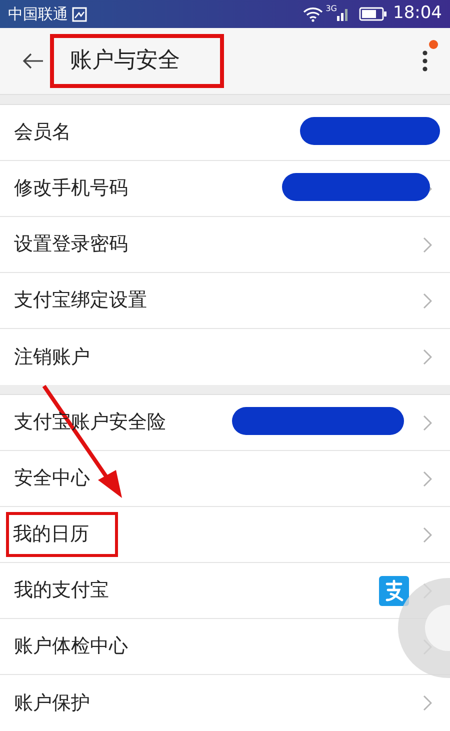 The width and height of the screenshot is (450, 731). Describe the element at coordinates (52, 478) in the screenshot. I see `row-label: 安全中心` at that location.